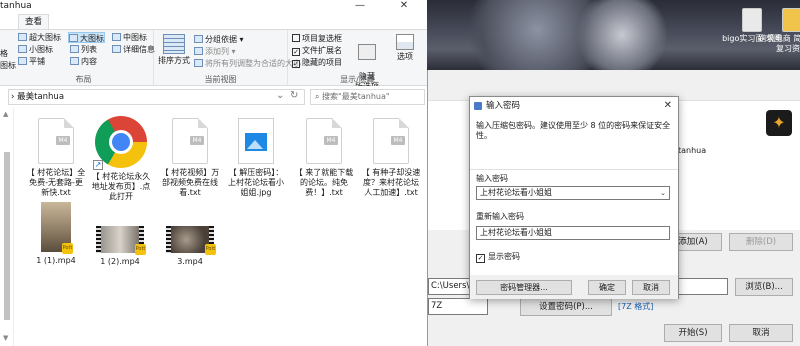 The width and height of the screenshot is (800, 346). What do you see at coordinates (668, 106) in the screenshot?
I see `dialog-close-button: ✕` at bounding box center [668, 106].